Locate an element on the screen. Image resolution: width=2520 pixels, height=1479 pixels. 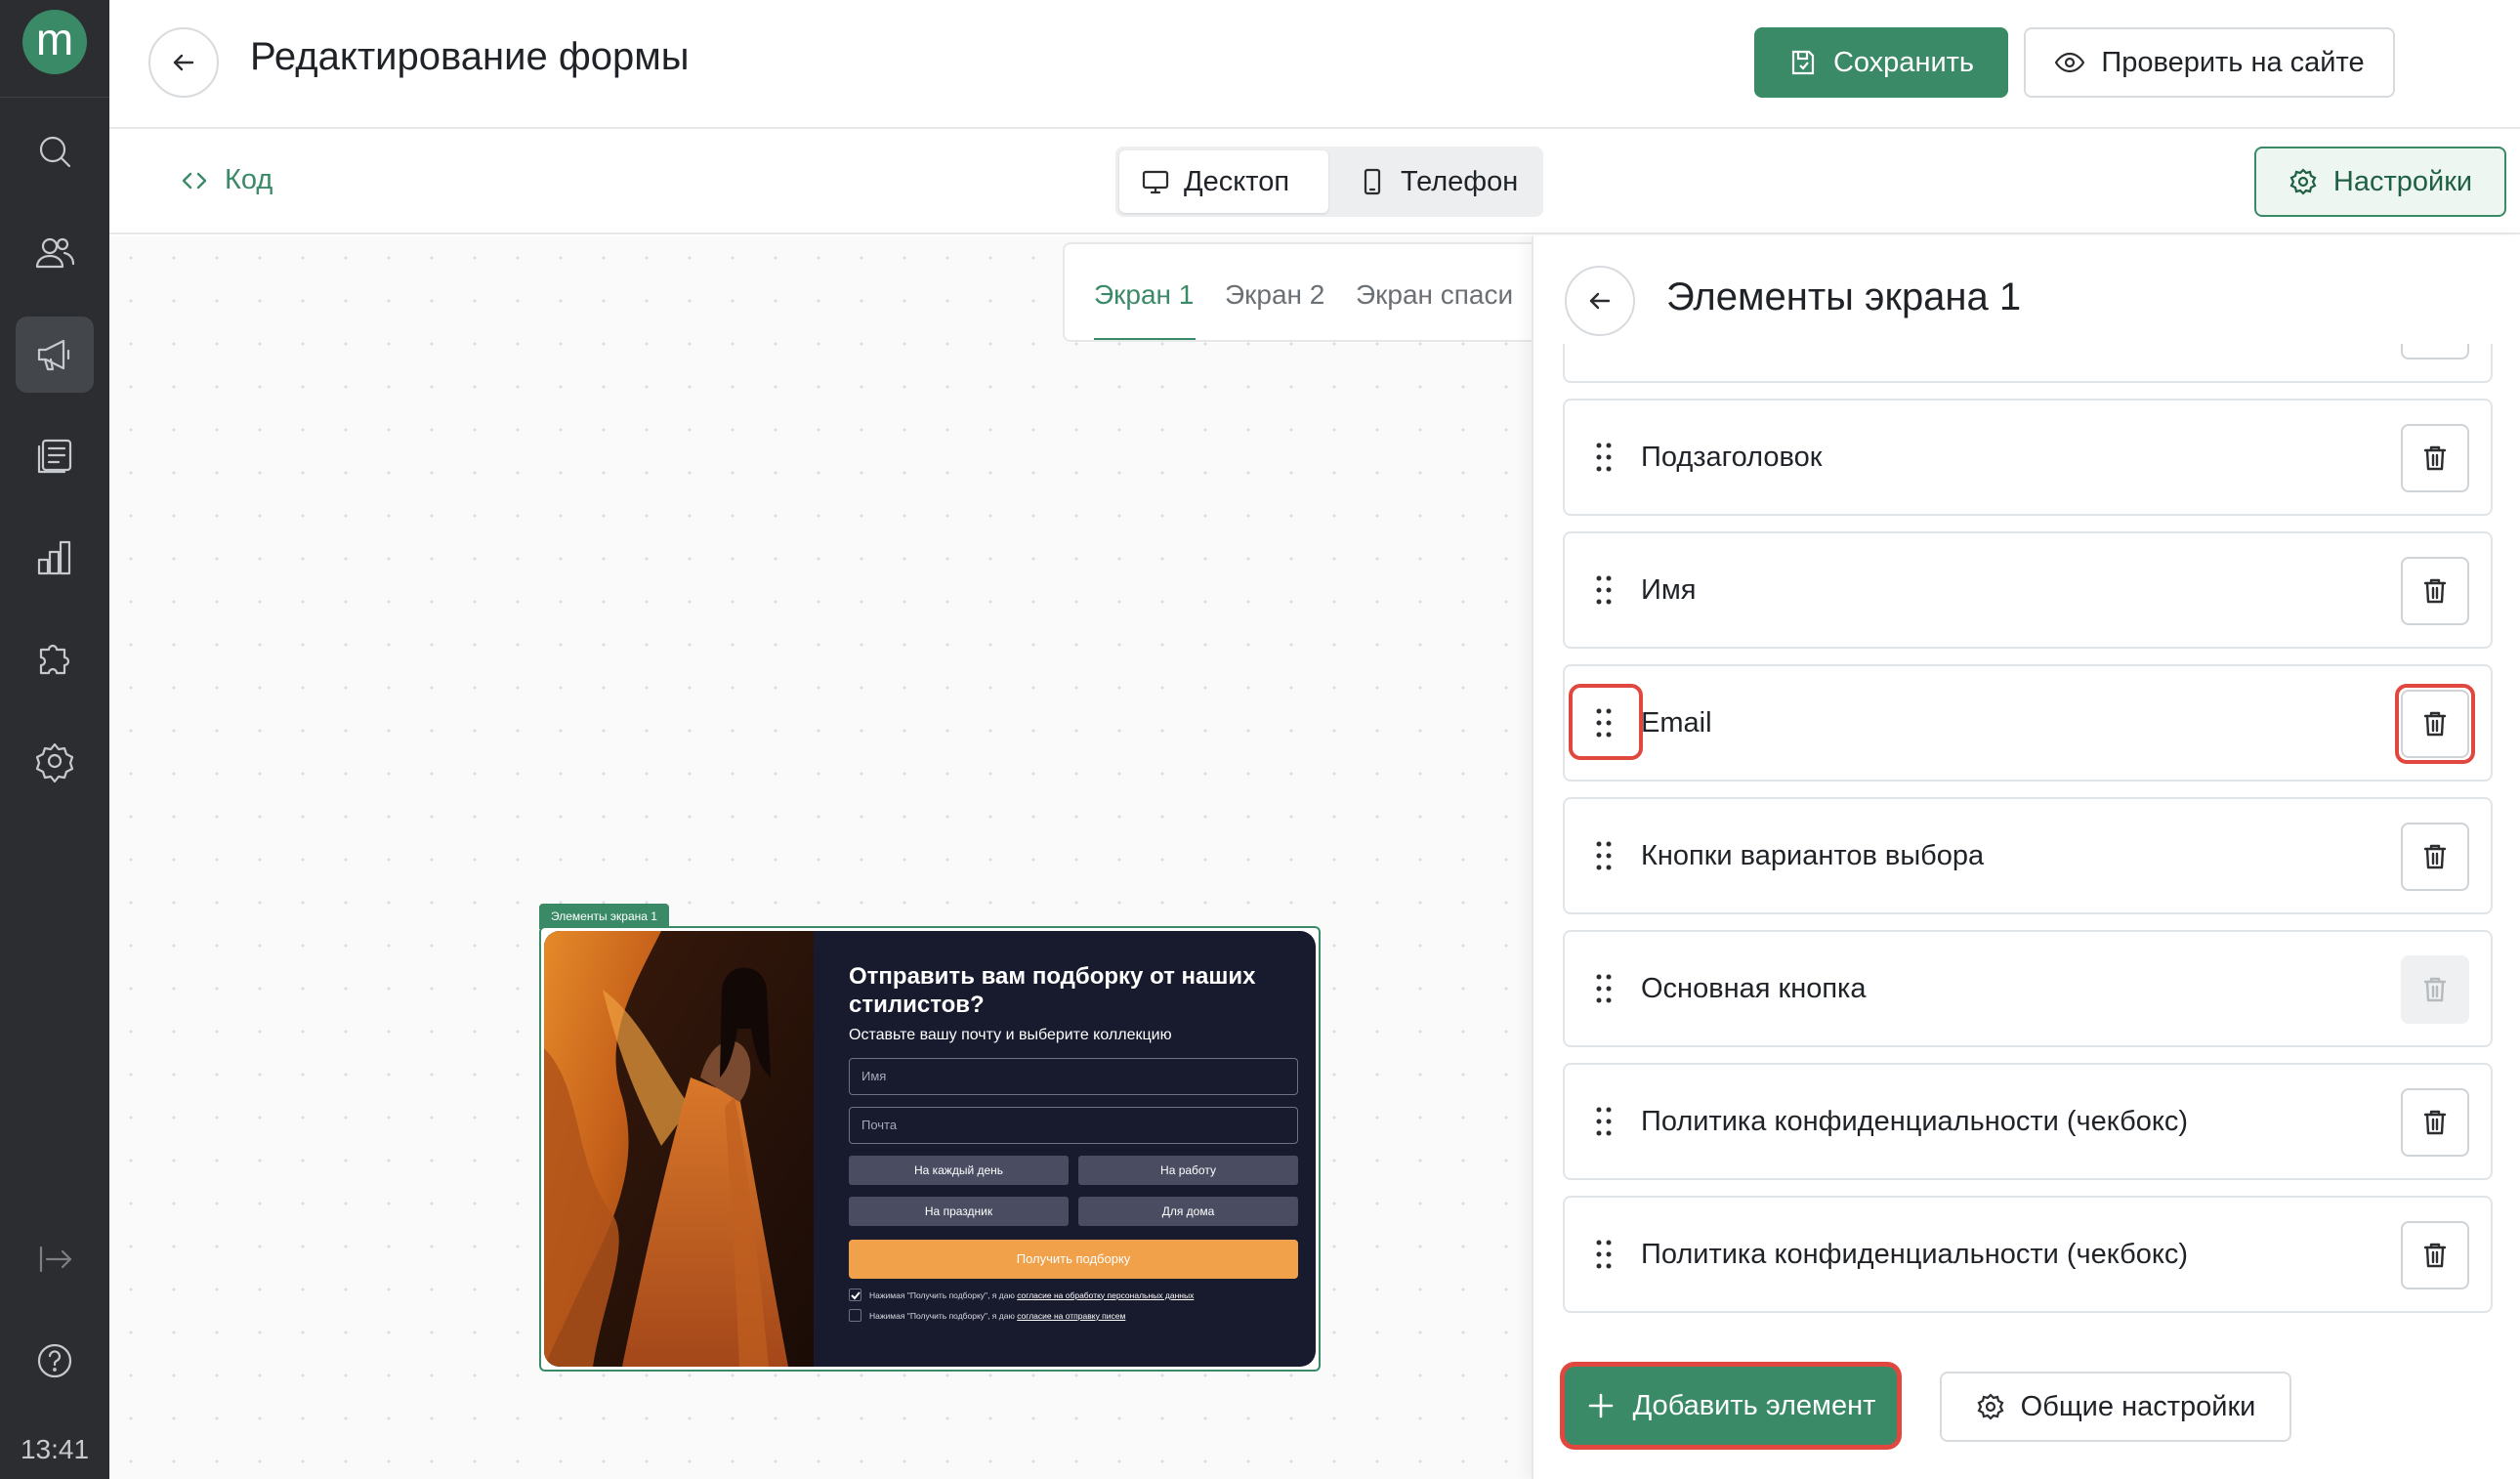
element-label: Кнопки вариантов выбора is located at coordinates (1813, 855).